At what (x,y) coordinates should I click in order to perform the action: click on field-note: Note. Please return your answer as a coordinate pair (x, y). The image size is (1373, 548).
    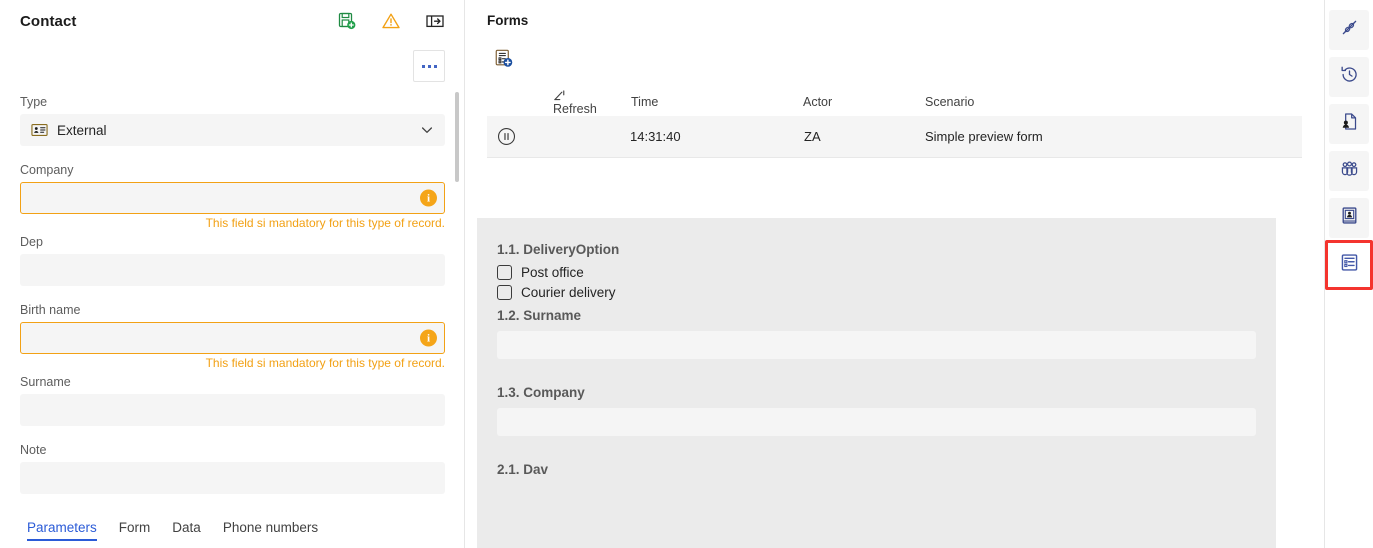
    Looking at the image, I should click on (232, 468).